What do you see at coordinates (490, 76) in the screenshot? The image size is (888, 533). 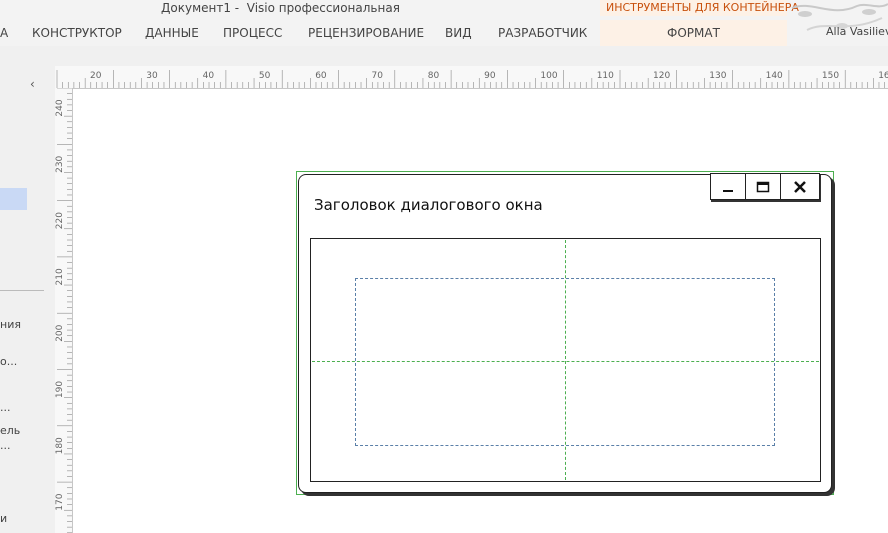 I see `ruler-label: 90` at bounding box center [490, 76].